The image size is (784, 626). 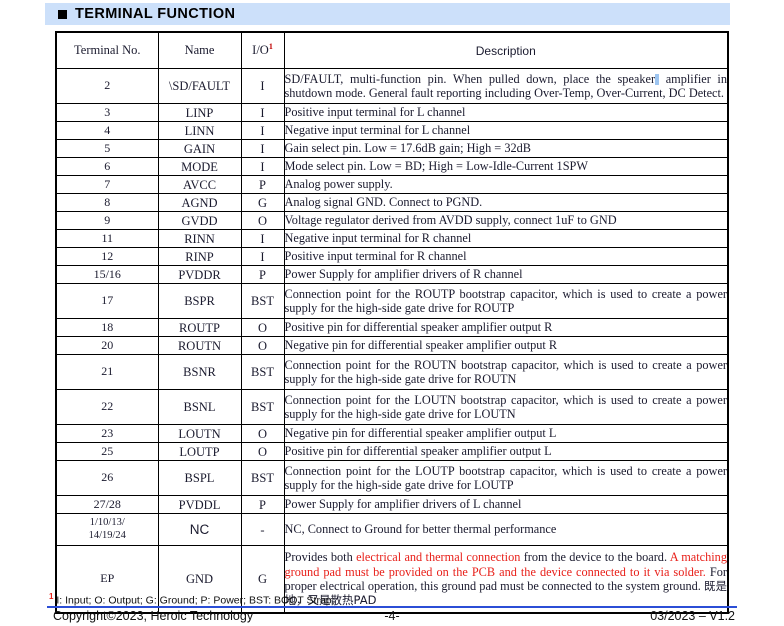 I want to click on cell-terminal-no: 18, so click(x=107, y=327).